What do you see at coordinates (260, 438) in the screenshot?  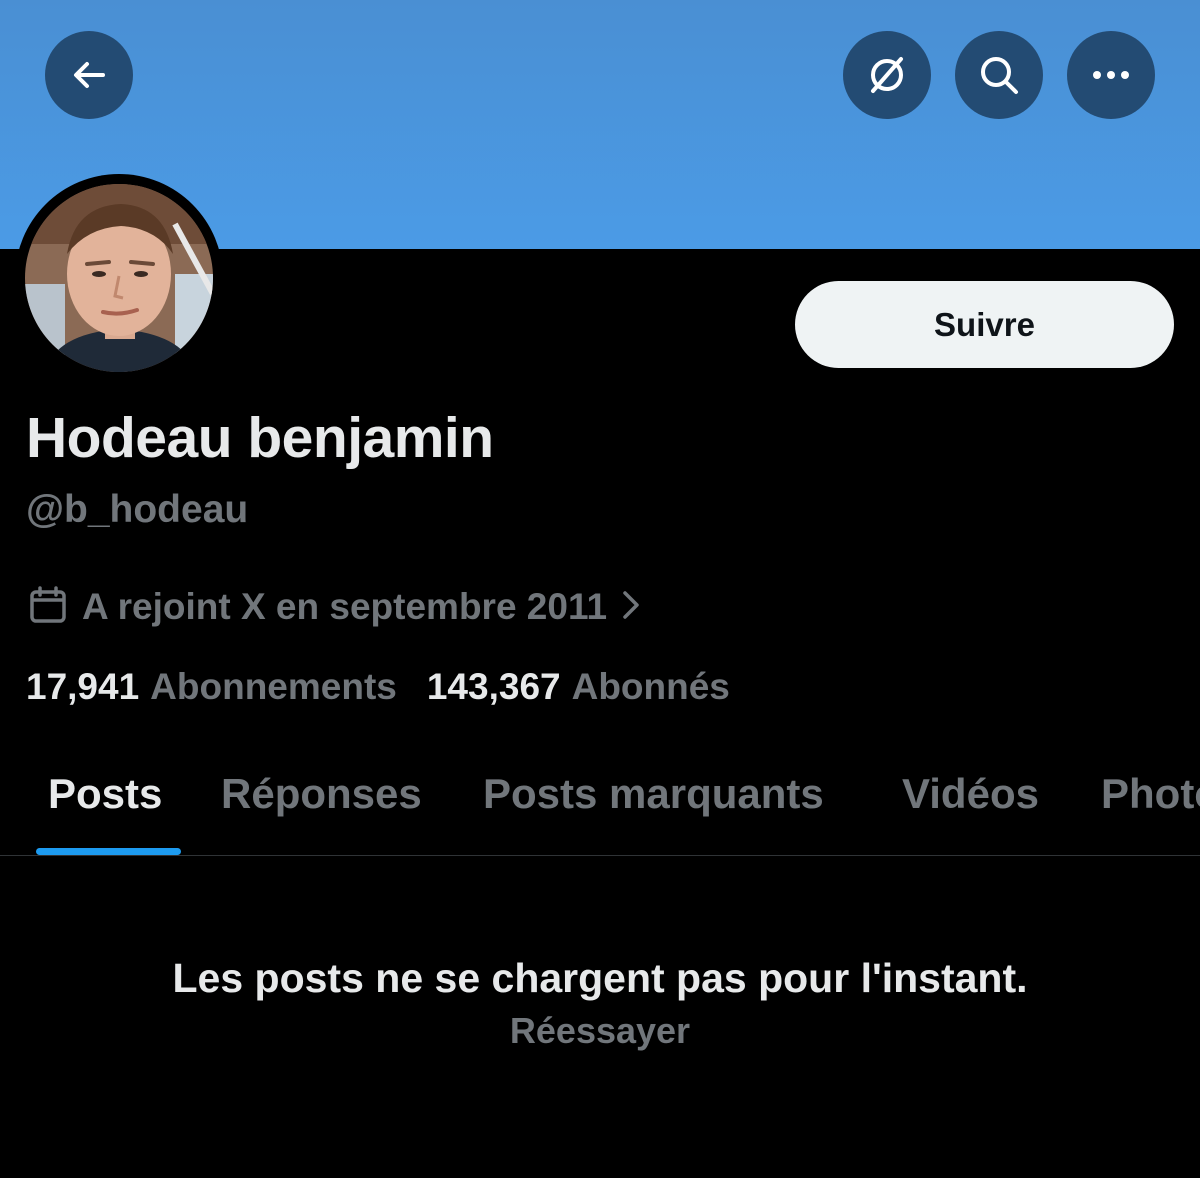 I see `display-name: Hodeau benjamin` at bounding box center [260, 438].